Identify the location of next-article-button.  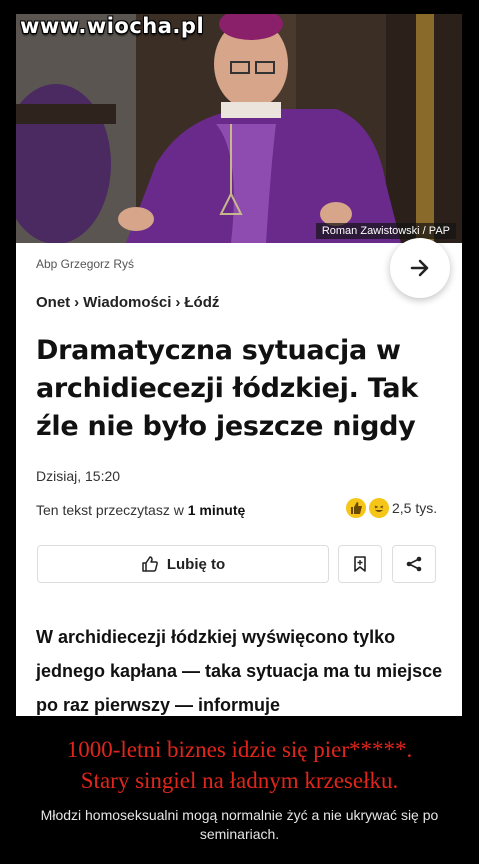
(420, 268).